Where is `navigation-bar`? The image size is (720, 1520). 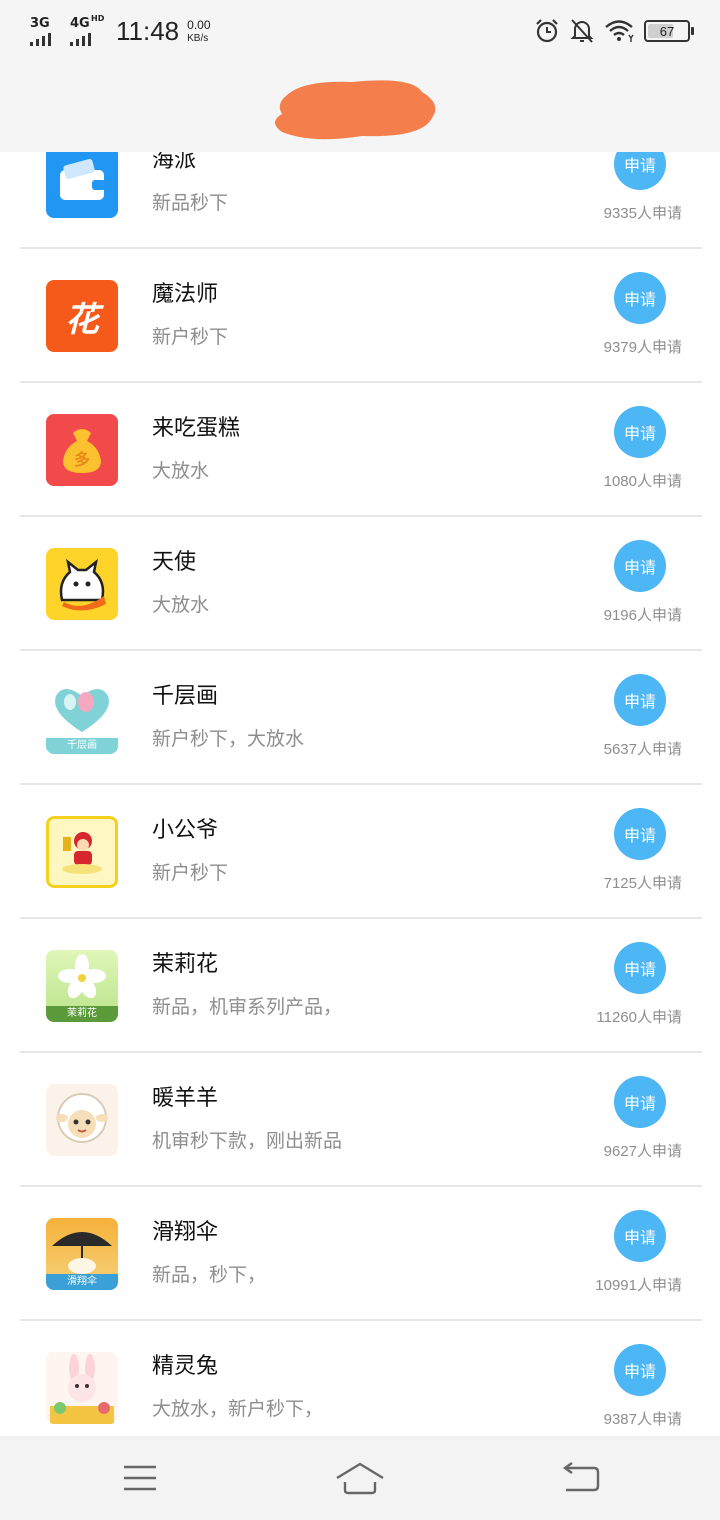
navigation-bar is located at coordinates (360, 1478).